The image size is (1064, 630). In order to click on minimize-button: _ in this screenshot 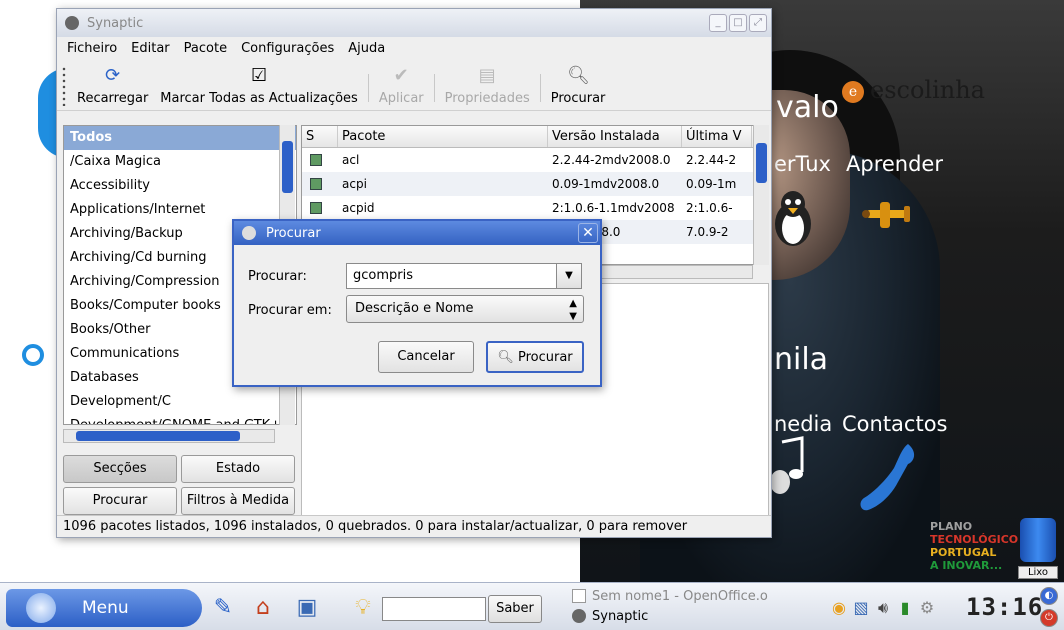, I will do `click(718, 23)`.